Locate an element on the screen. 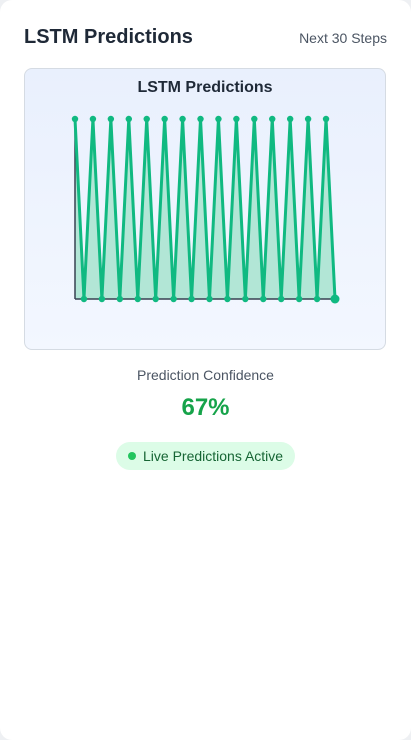 The height and width of the screenshot is (740, 411). card-title: LSTM Predictions is located at coordinates (108, 37).